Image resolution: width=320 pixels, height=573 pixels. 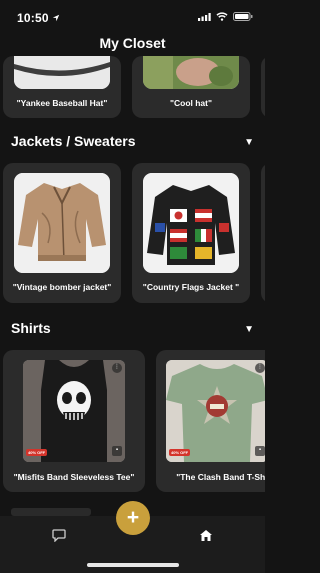 What do you see at coordinates (133, 565) in the screenshot?
I see `home-indicator` at bounding box center [133, 565].